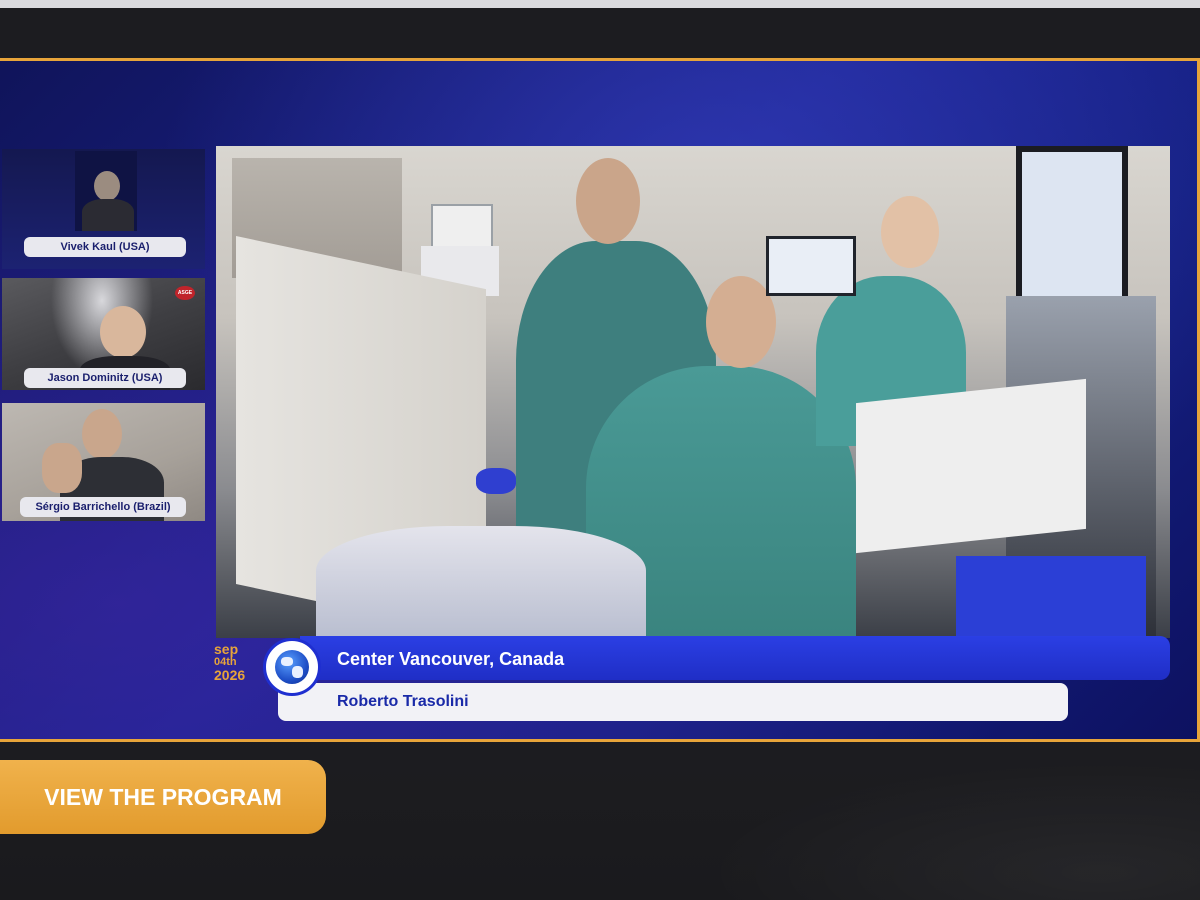 The height and width of the screenshot is (900, 1200). Describe the element at coordinates (600, 4) in the screenshot. I see `monitor-top-strip` at that location.